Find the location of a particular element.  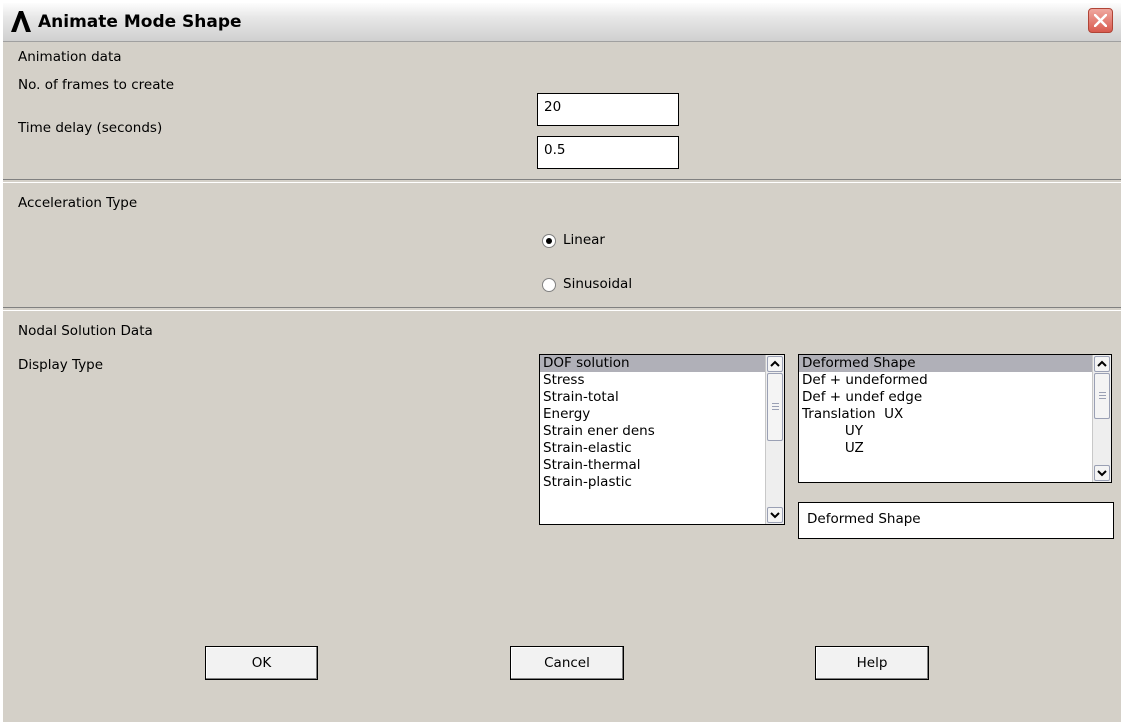

list-item: DOF solution is located at coordinates (662, 363).